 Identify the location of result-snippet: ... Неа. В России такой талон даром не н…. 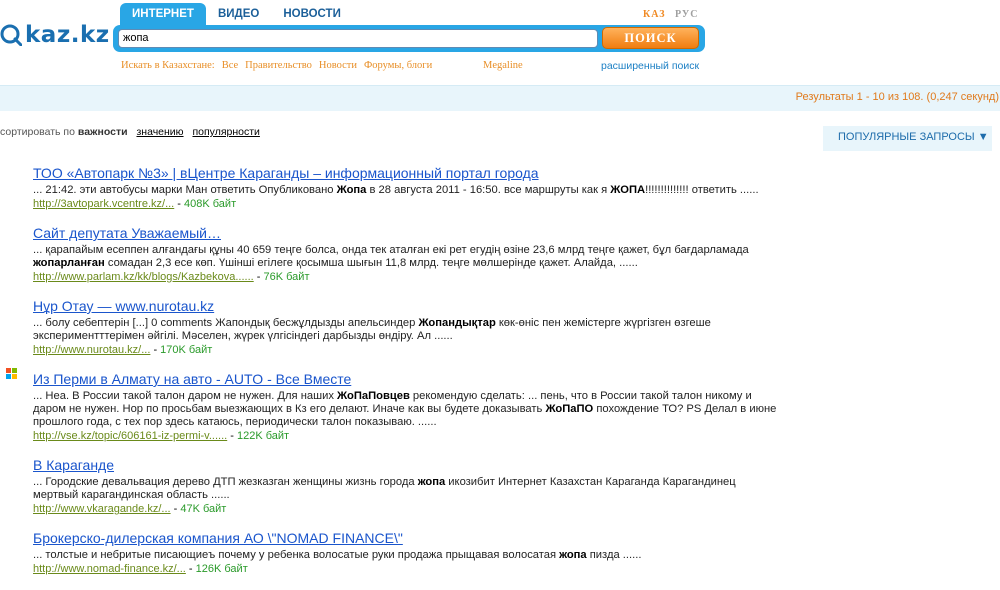
(405, 409).